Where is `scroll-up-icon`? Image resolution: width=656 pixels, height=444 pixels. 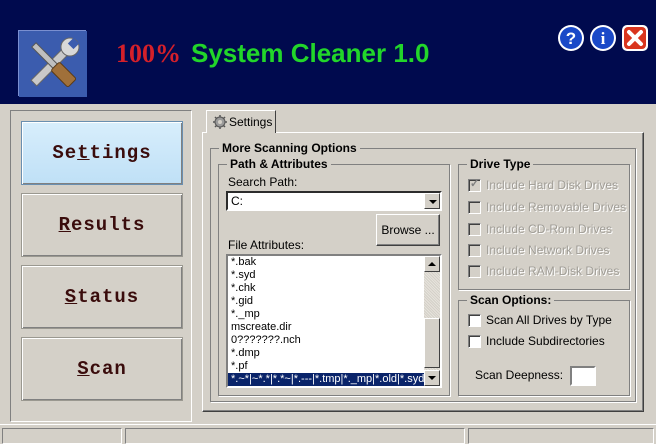
scroll-up-icon is located at coordinates (432, 264).